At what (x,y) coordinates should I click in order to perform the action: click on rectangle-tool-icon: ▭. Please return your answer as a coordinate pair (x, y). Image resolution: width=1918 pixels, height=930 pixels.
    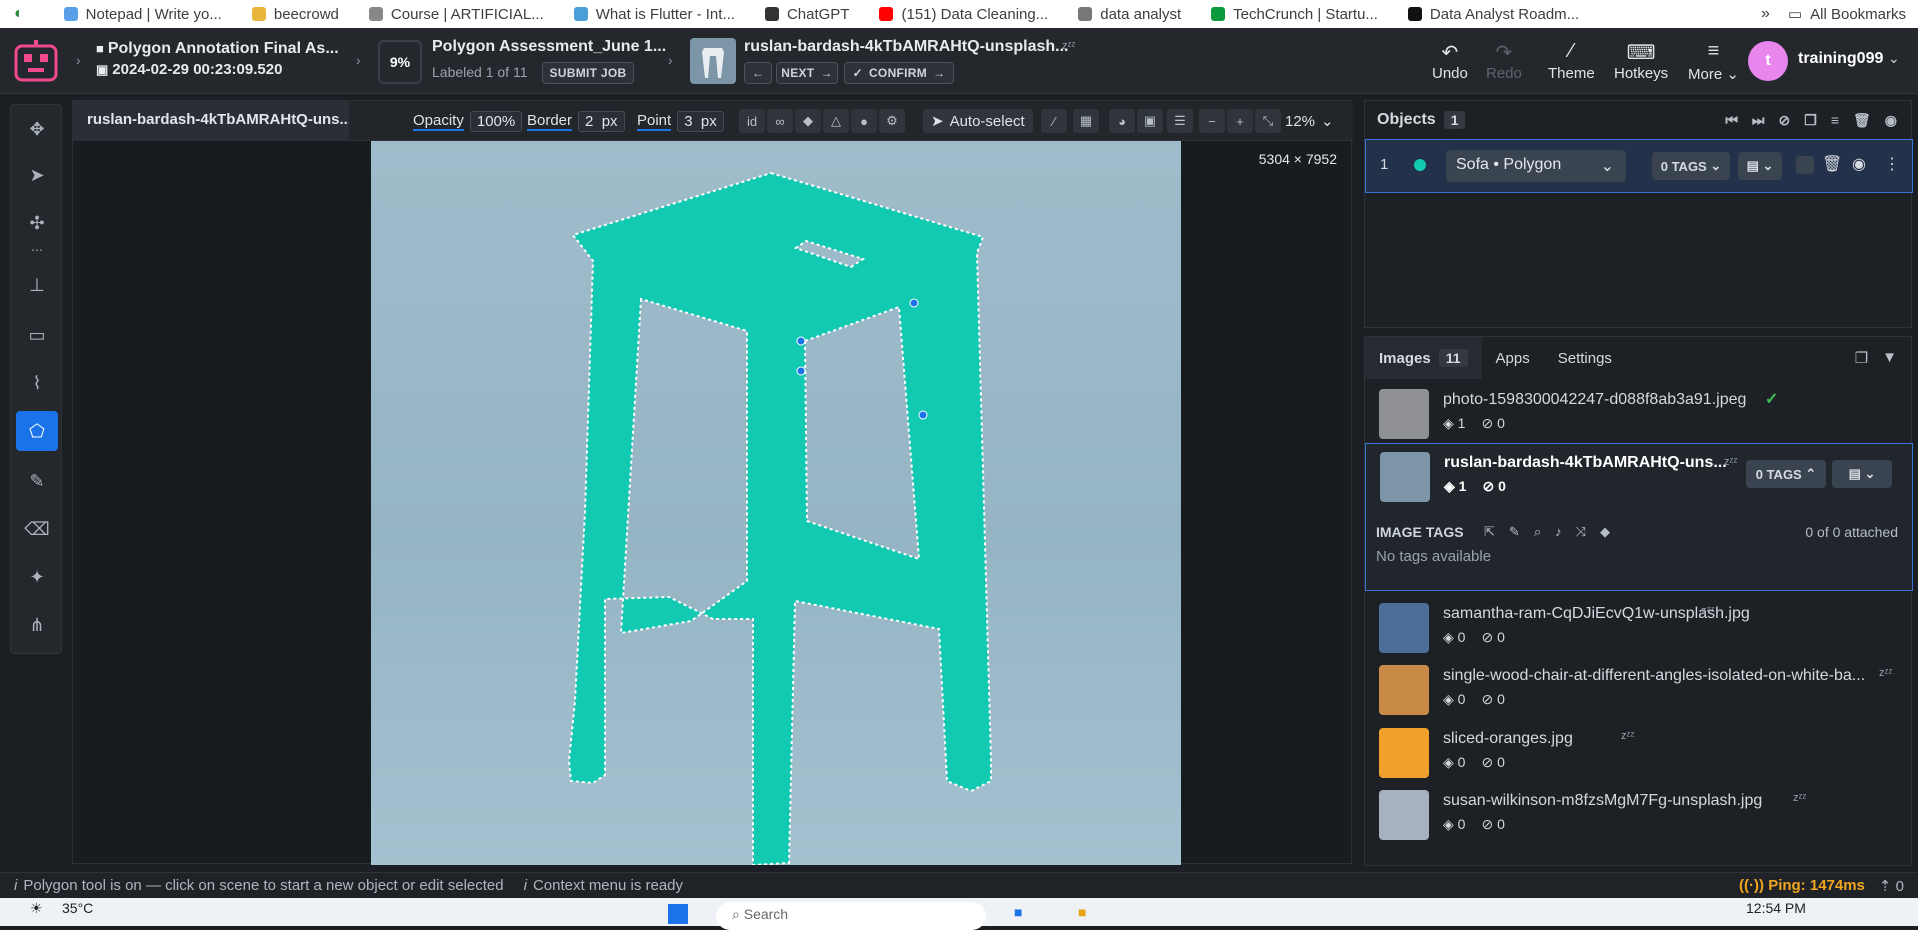
    Looking at the image, I should click on (37, 335).